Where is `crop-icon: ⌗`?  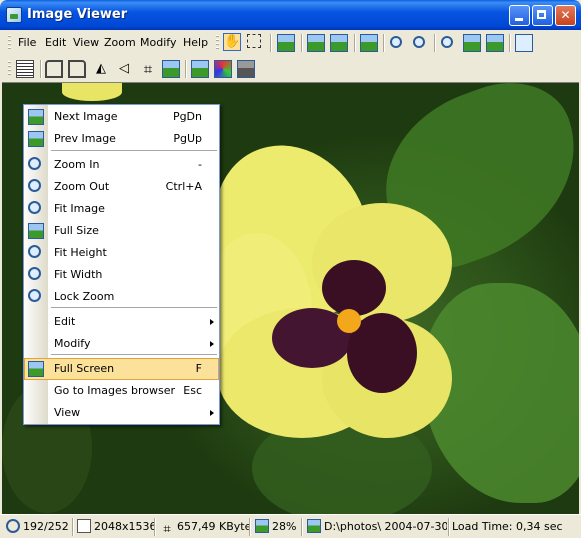 crop-icon: ⌗ is located at coordinates (148, 69).